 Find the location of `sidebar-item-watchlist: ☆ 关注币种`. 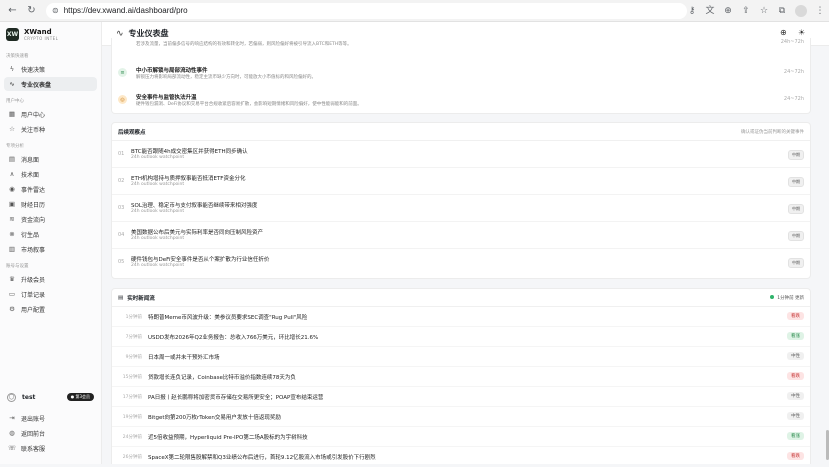

sidebar-item-watchlist: ☆ 关注币种 is located at coordinates (50, 129).